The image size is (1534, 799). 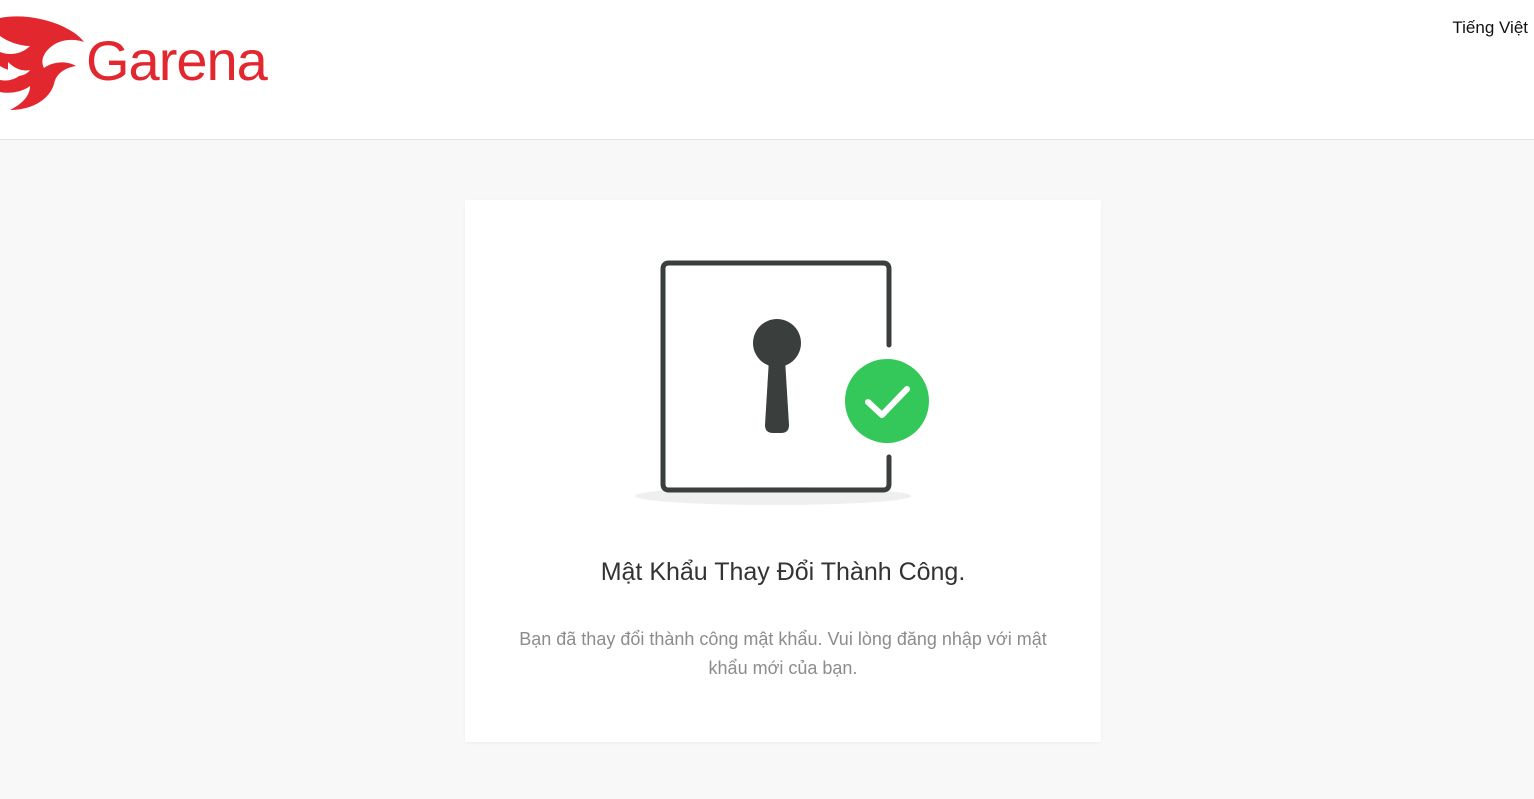 I want to click on language-selector: Tiếng Việt, so click(x=1490, y=28).